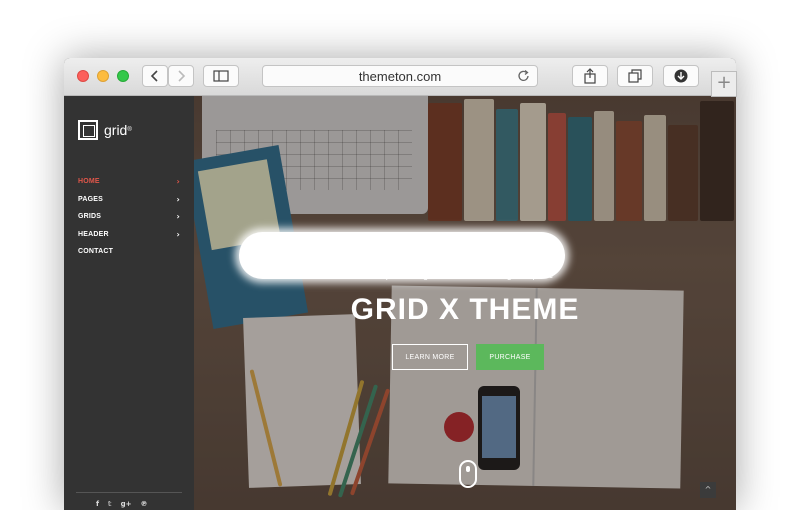 The width and height of the screenshot is (800, 510). I want to click on nav-item-contact: CONTACT, so click(129, 252).